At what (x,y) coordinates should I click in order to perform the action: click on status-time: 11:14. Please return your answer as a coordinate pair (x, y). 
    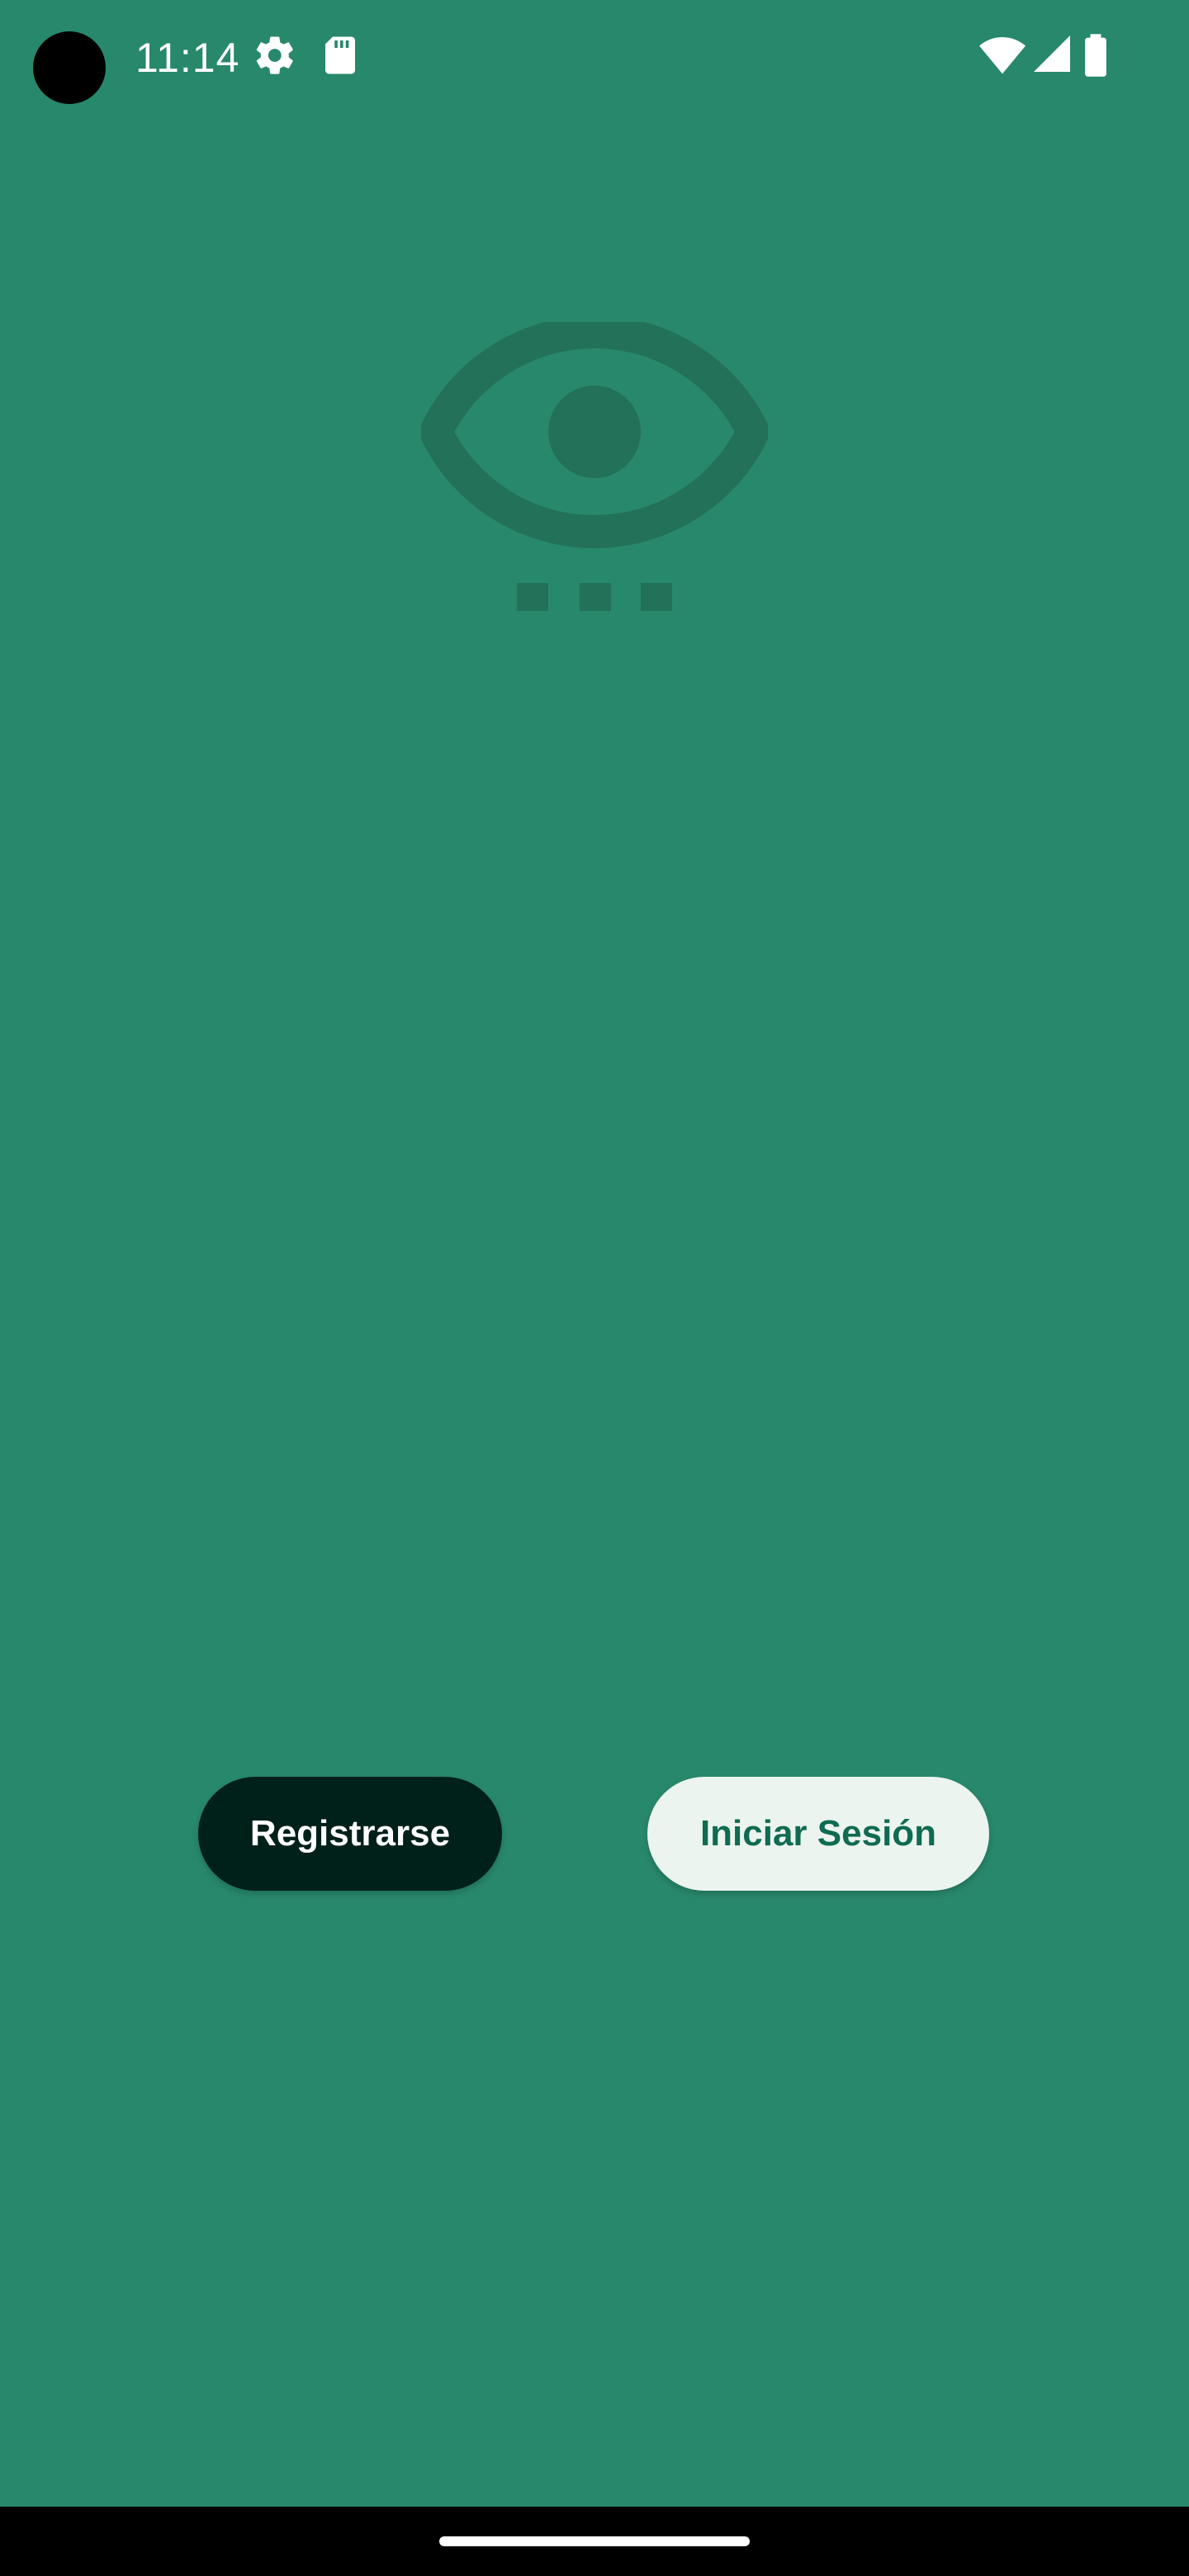
    Looking at the image, I should click on (187, 58).